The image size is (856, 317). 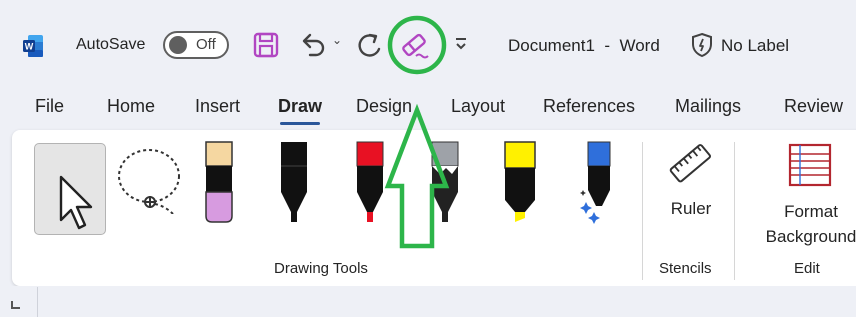 What do you see at coordinates (294, 183) in the screenshot?
I see `pen-black-icon` at bounding box center [294, 183].